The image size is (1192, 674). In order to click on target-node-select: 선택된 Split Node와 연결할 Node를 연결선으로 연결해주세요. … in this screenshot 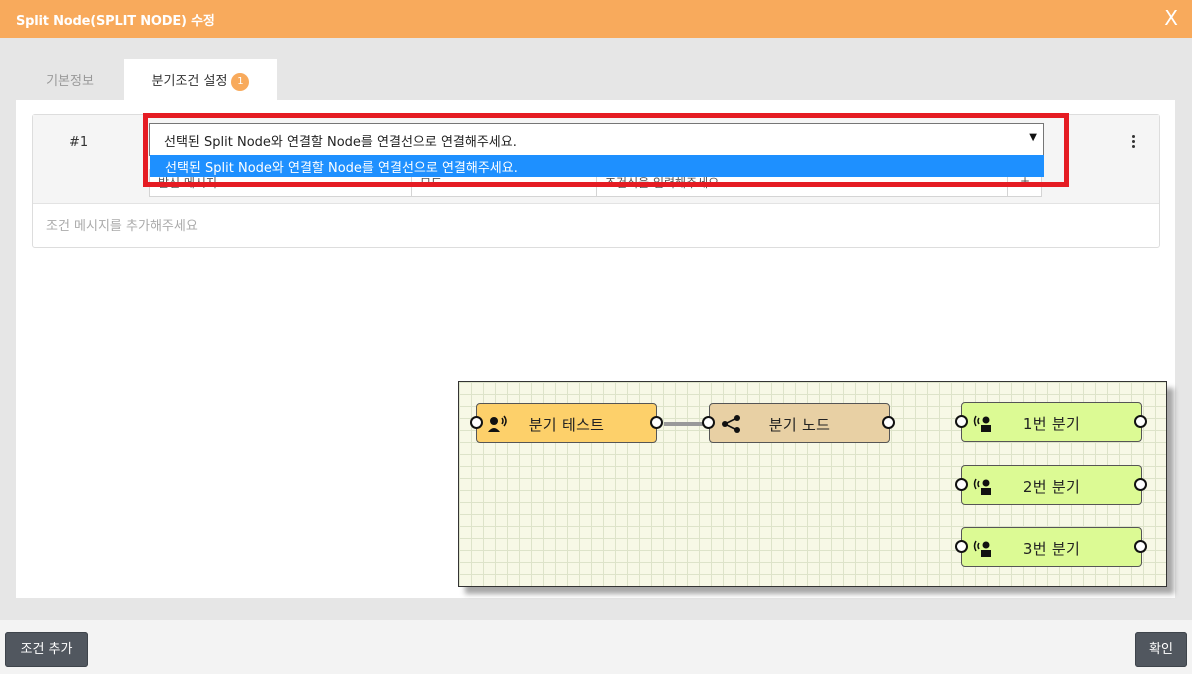, I will do `click(596, 139)`.